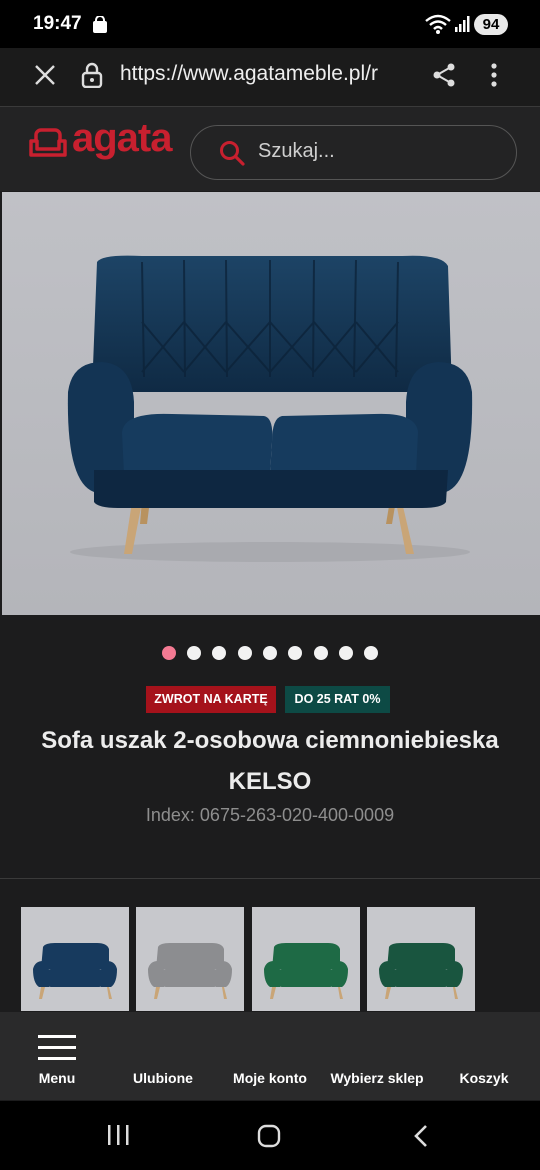 This screenshot has width=540, height=1170. Describe the element at coordinates (92, 75) in the screenshot. I see `lock-icon` at that location.